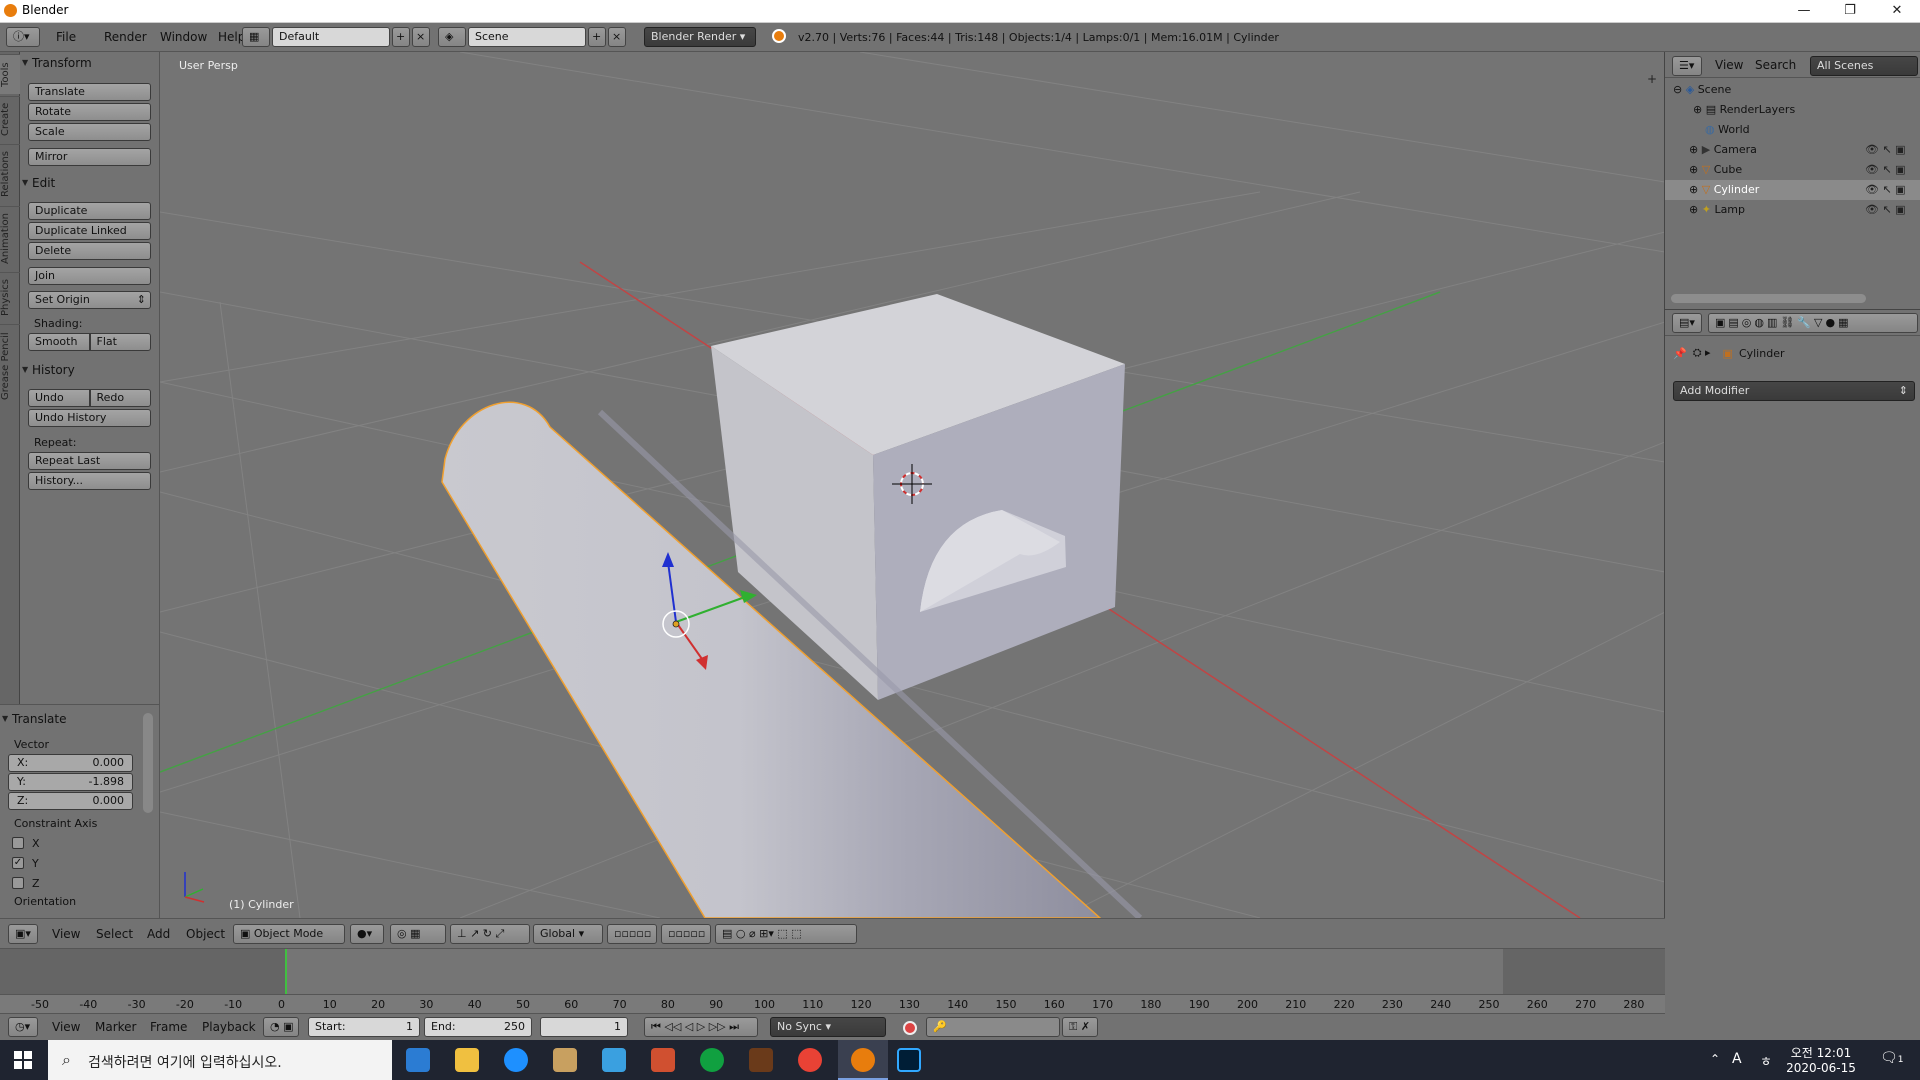 Image resolution: width=1920 pixels, height=1080 pixels. Describe the element at coordinates (364, 1027) in the screenshot. I see `start-frame-field: Start: 1` at that location.